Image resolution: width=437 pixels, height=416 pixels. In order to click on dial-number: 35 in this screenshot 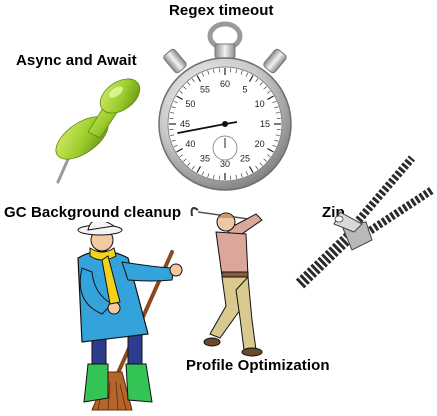, I will do `click(205, 159)`.